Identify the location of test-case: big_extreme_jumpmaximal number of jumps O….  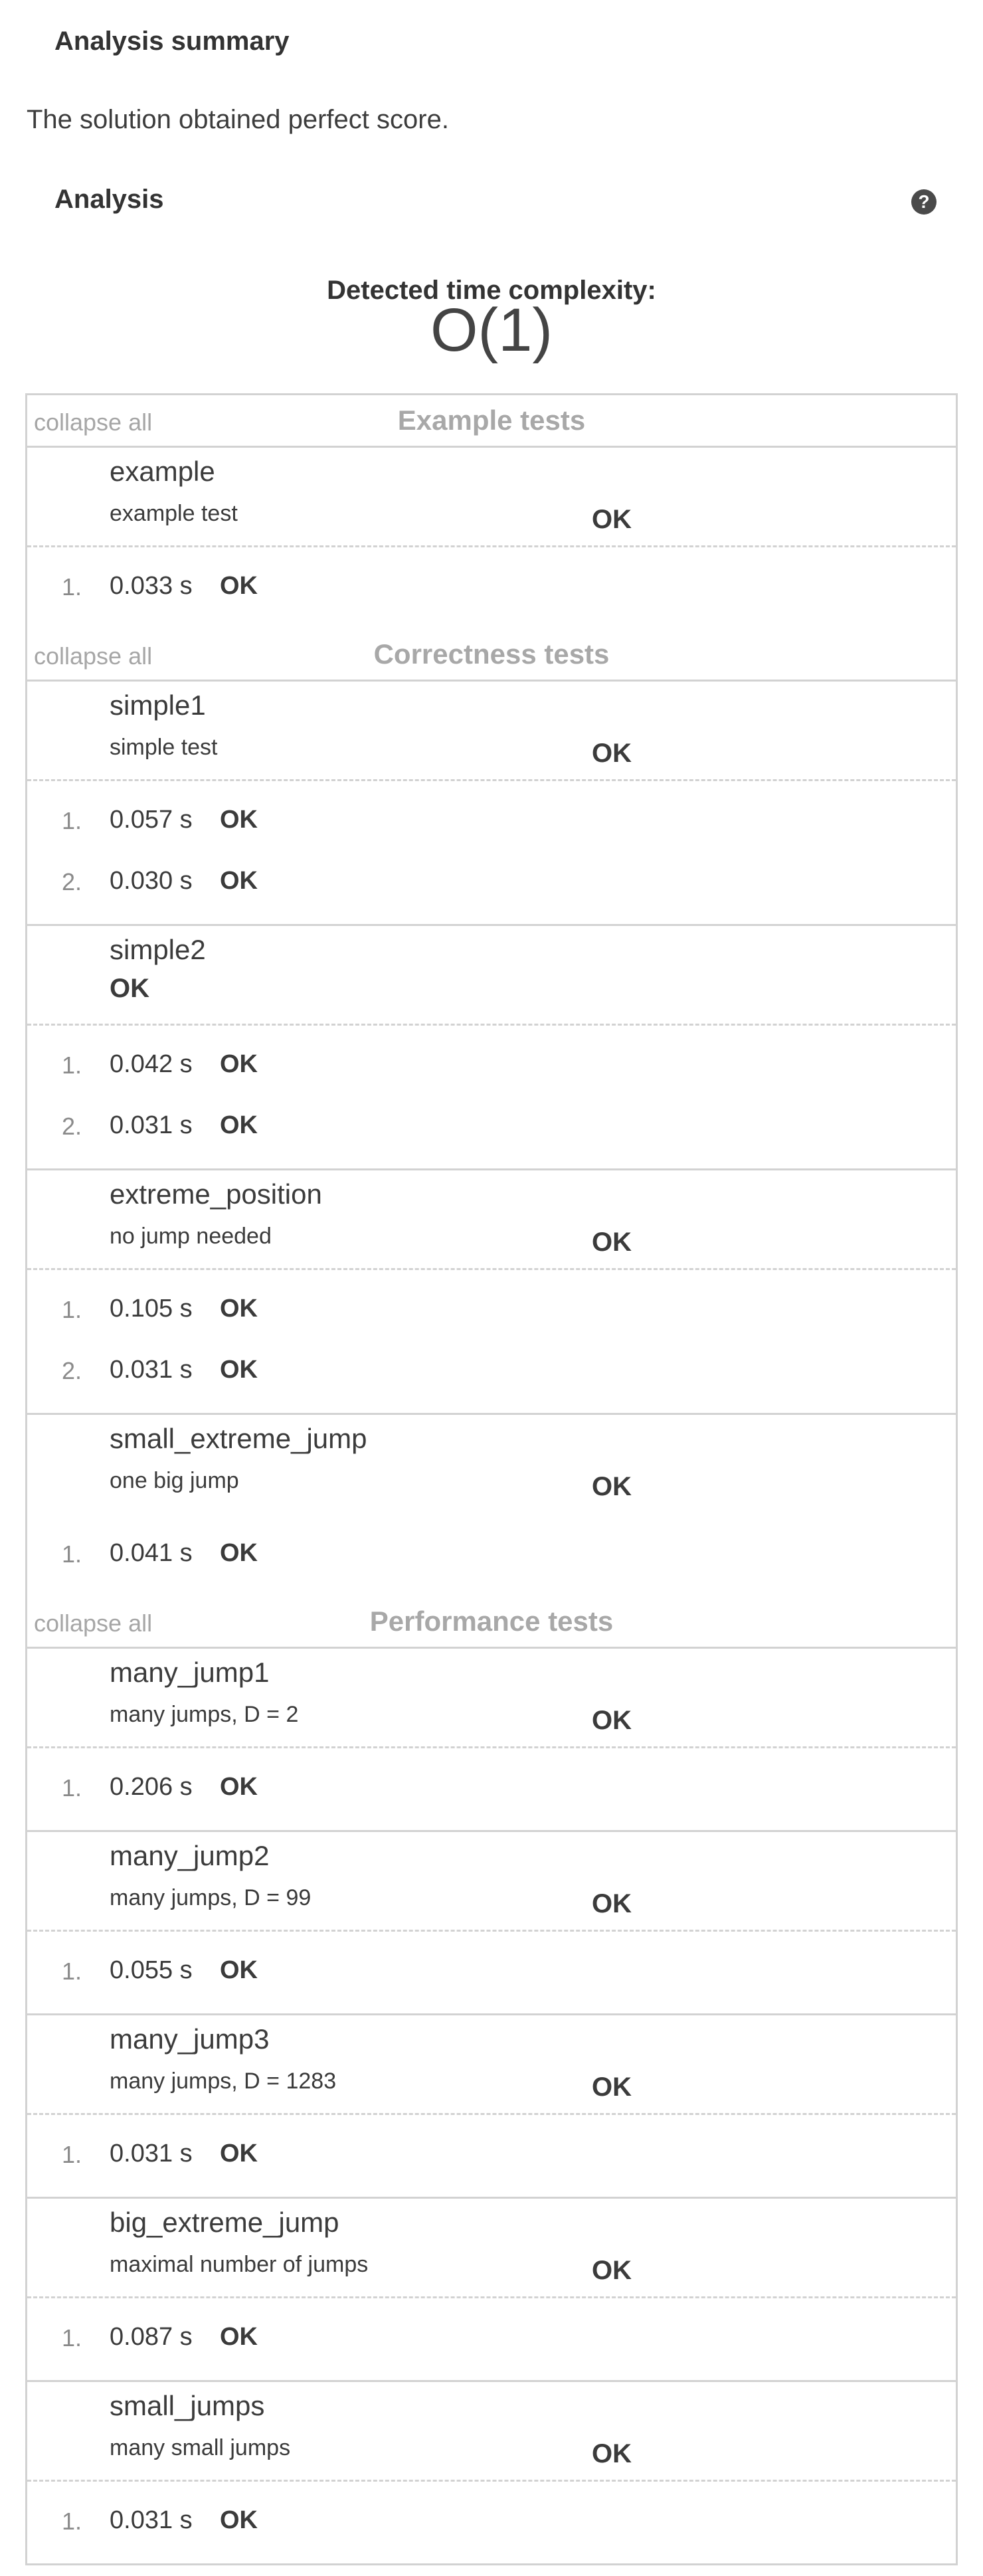
(492, 2288).